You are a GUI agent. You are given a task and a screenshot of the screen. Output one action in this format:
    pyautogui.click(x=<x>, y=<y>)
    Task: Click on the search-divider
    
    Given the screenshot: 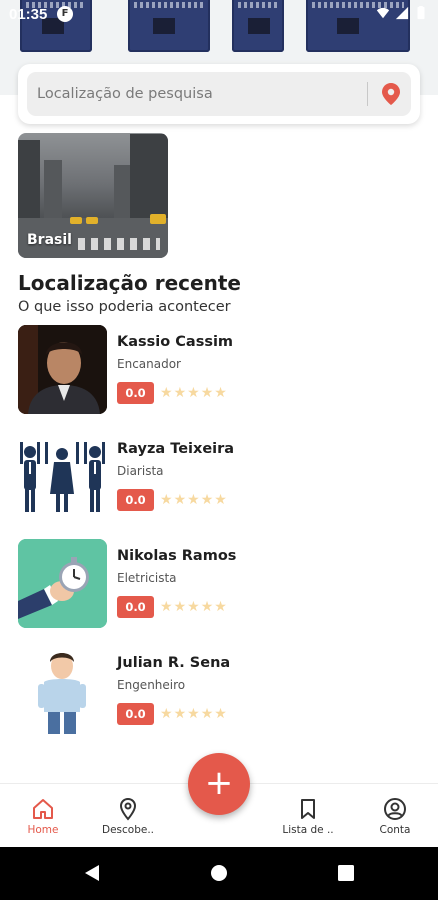 What is the action you would take?
    pyautogui.click(x=367, y=94)
    